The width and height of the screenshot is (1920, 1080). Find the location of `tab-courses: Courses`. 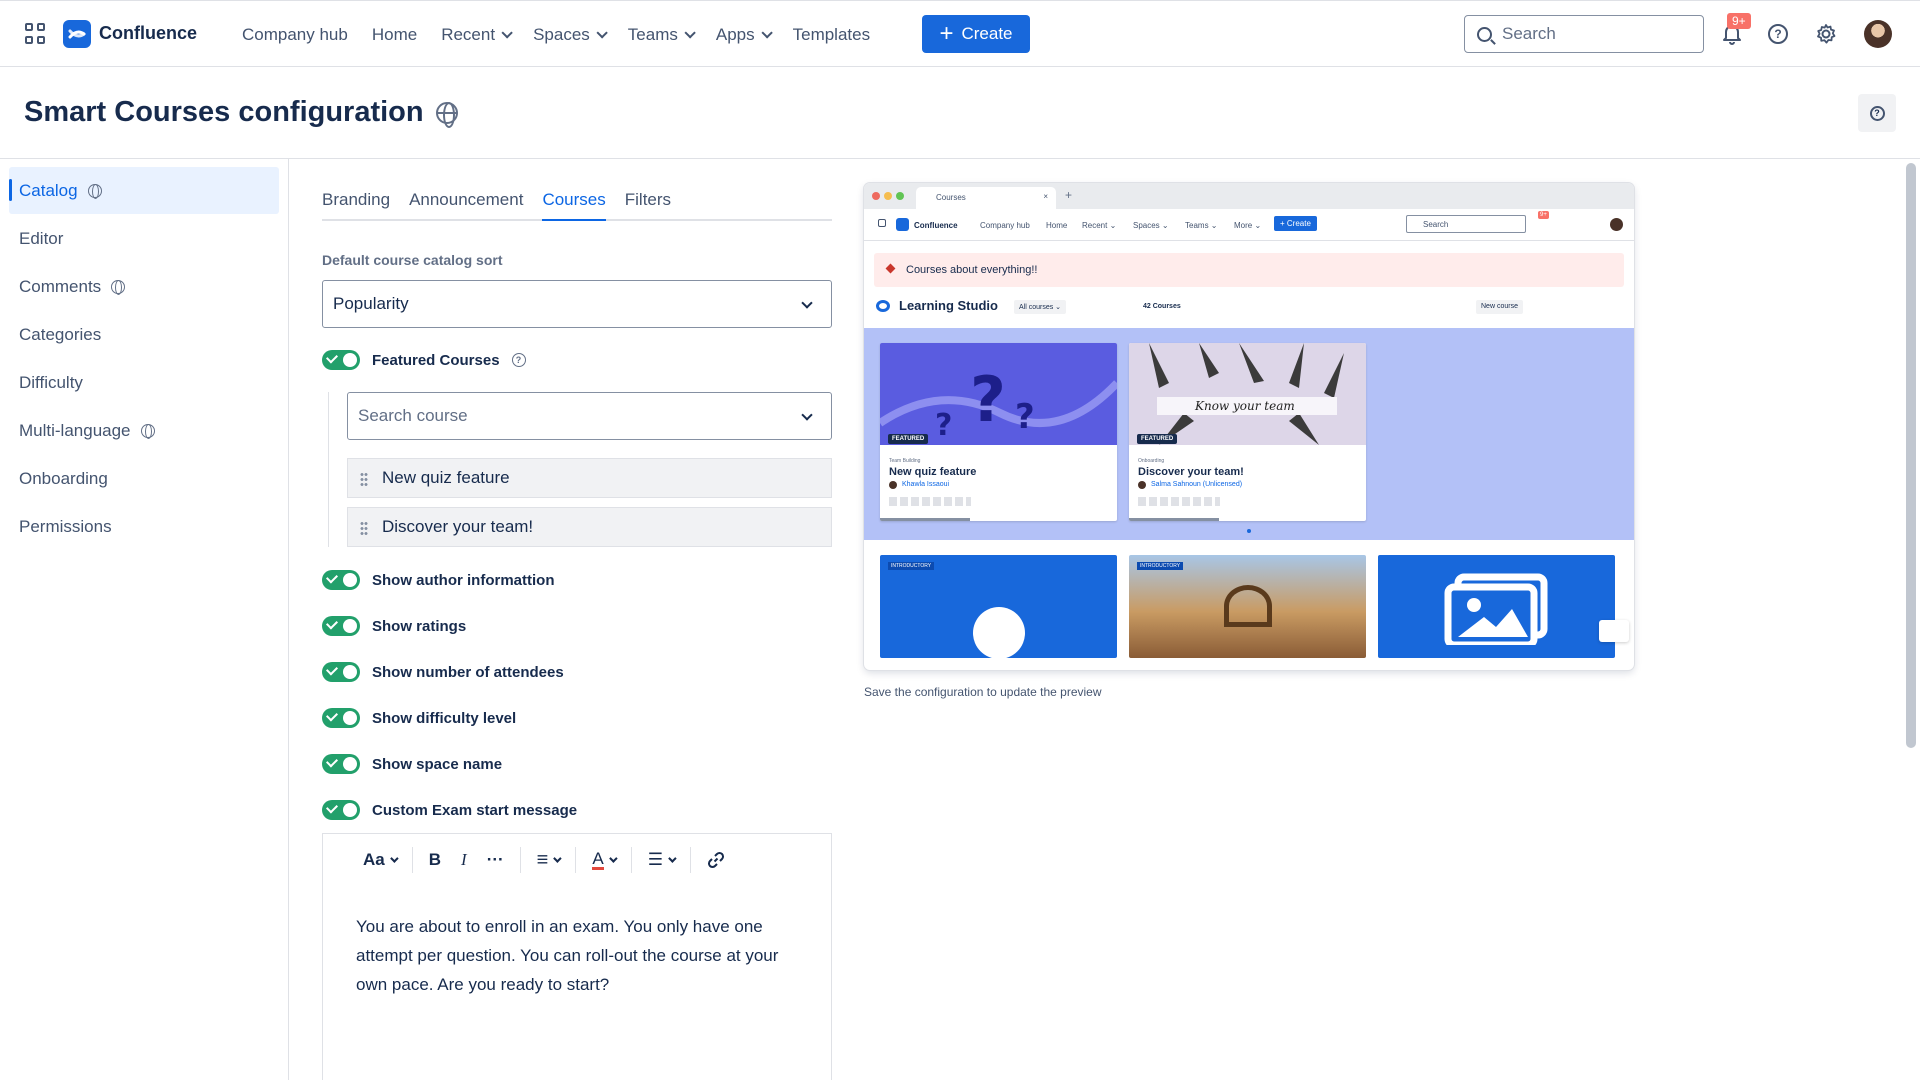

tab-courses: Courses is located at coordinates (574, 205).